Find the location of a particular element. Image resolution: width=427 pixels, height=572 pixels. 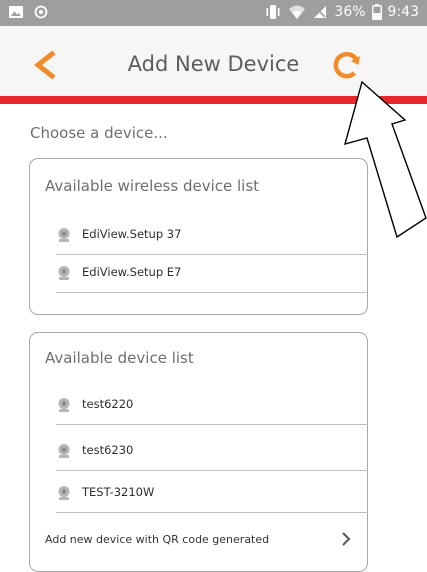

sync-notification-icon is located at coordinates (41, 12).